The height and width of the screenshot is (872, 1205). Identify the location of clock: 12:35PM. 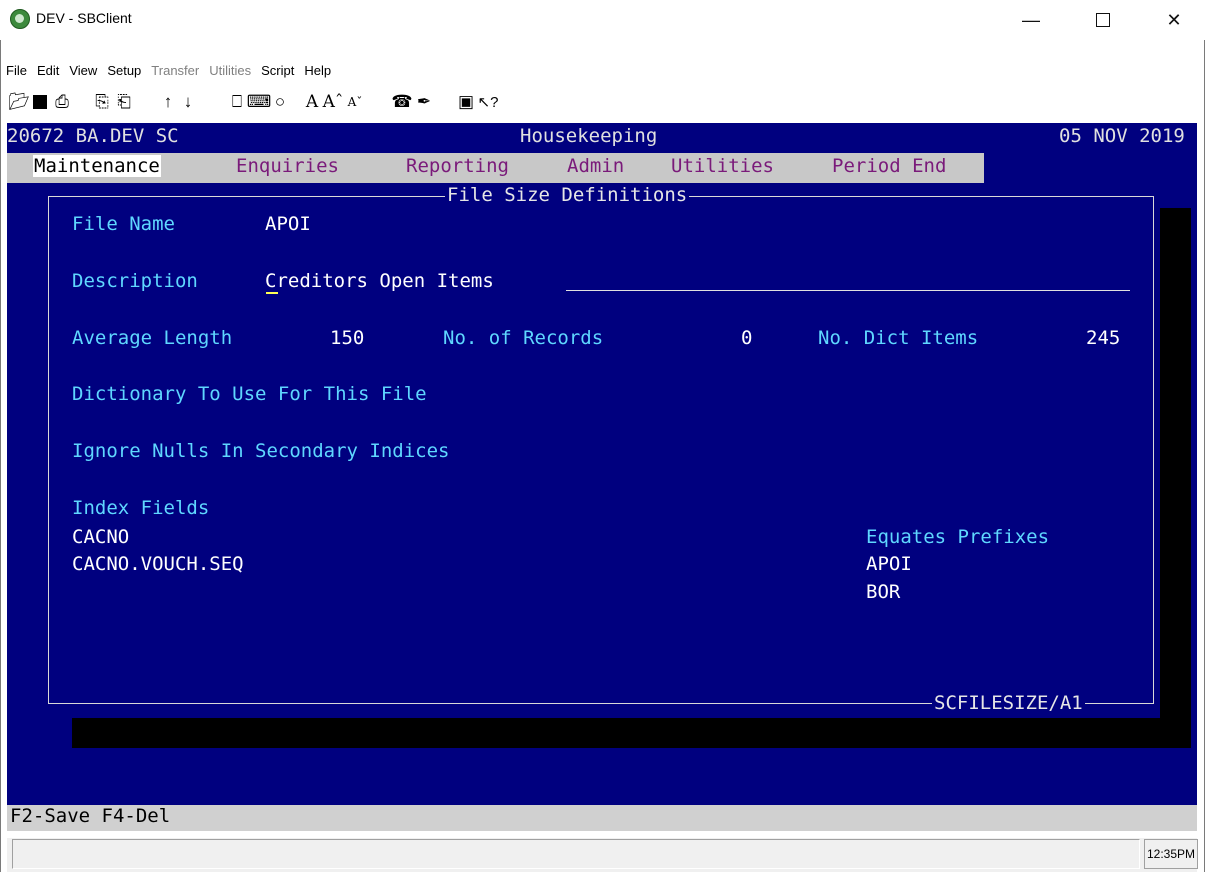
(1171, 854).